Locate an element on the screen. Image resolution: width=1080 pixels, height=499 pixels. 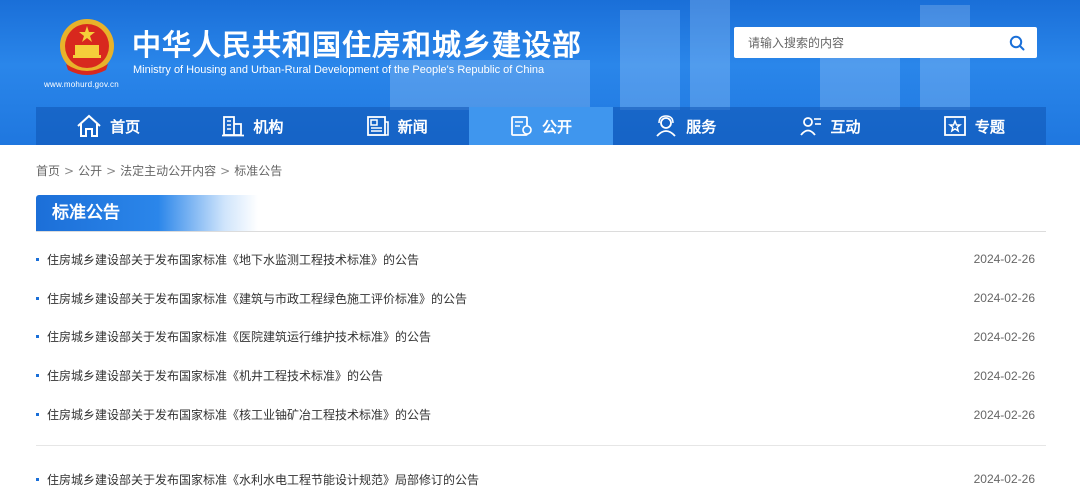
nav-label: 互动 is located at coordinates (845, 126).